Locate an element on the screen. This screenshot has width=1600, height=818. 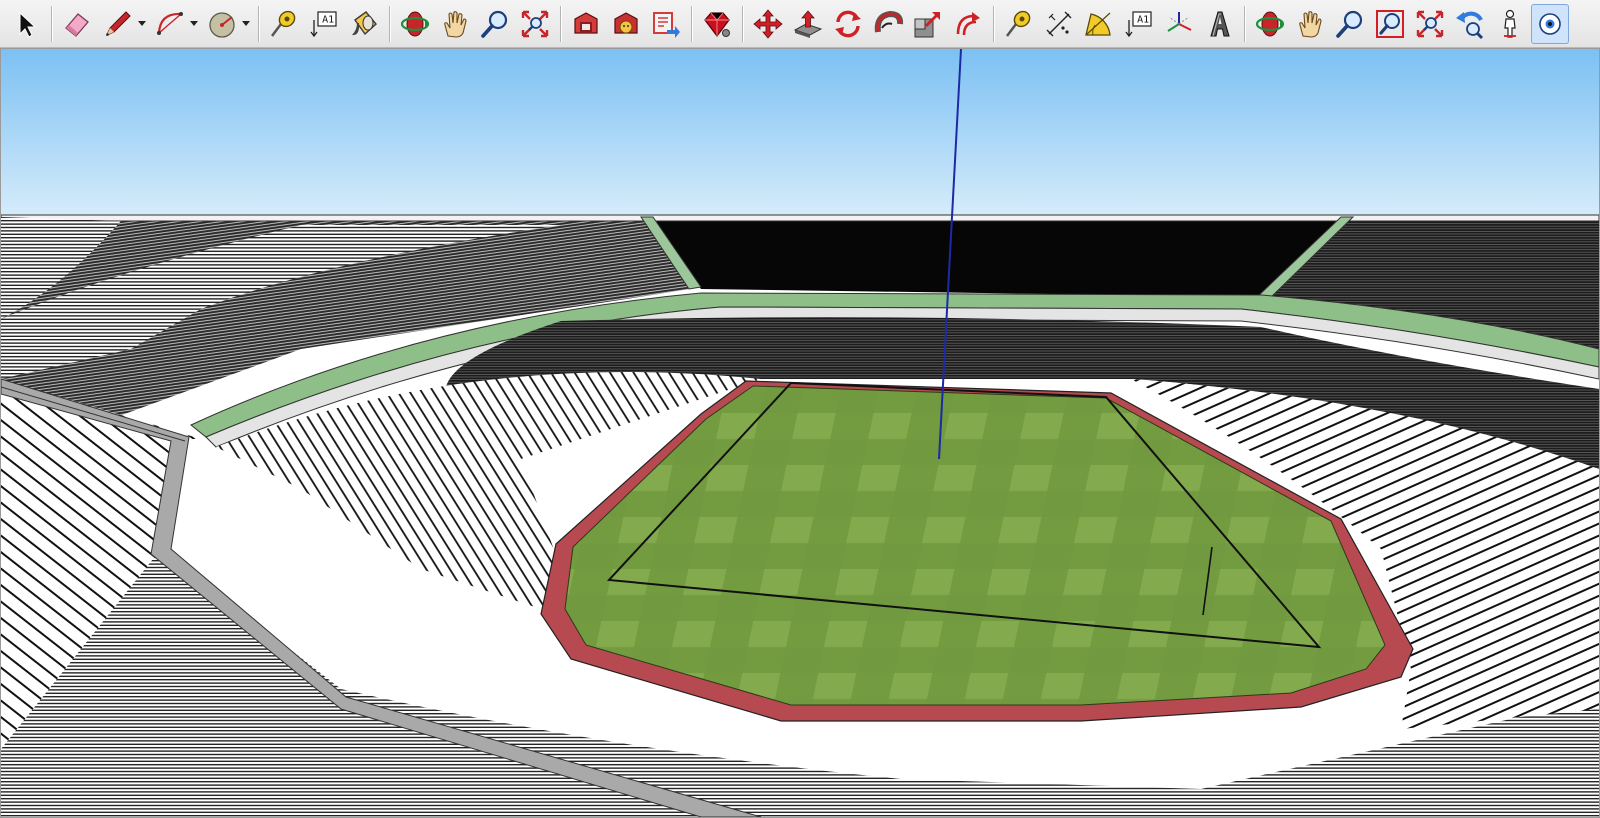
protractor-icon is located at coordinates (1098, 24).